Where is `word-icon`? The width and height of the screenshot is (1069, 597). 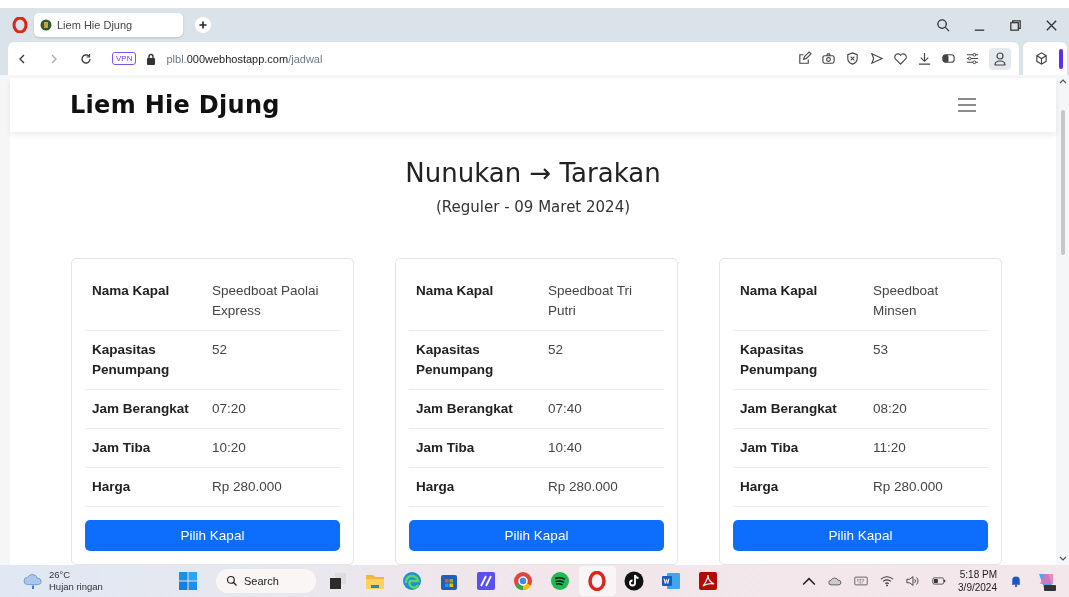
word-icon is located at coordinates (671, 581).